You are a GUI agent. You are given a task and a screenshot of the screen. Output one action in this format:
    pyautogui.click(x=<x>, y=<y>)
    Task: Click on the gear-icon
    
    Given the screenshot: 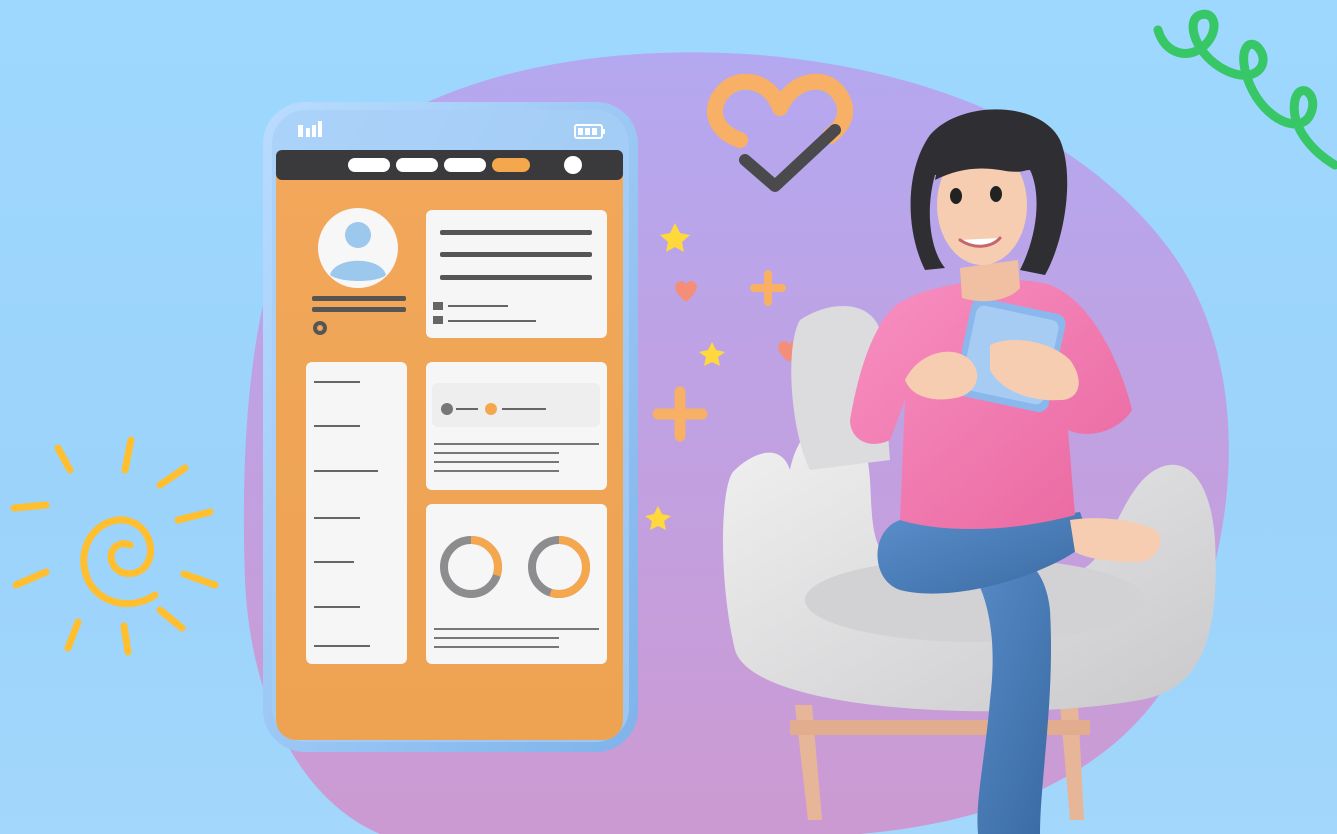 What is the action you would take?
    pyautogui.click(x=320, y=328)
    